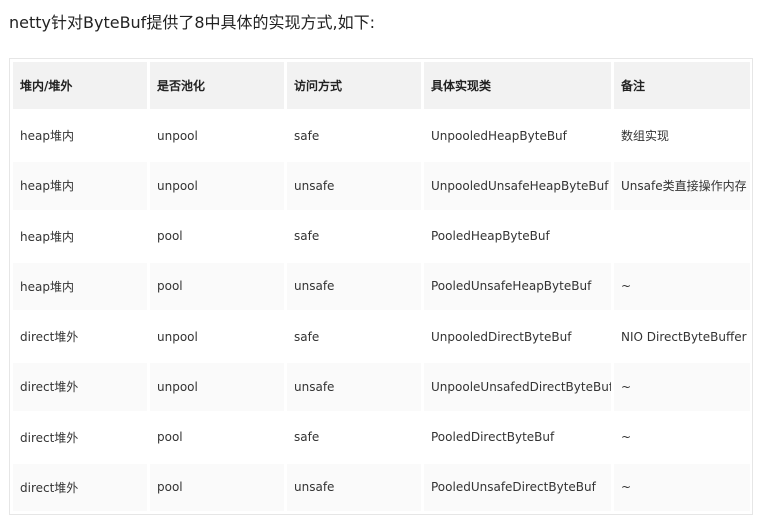 The width and height of the screenshot is (769, 524). Describe the element at coordinates (517, 136) in the screenshot. I see `cell-impl-class: UnpooledHeapByteBuf` at that location.